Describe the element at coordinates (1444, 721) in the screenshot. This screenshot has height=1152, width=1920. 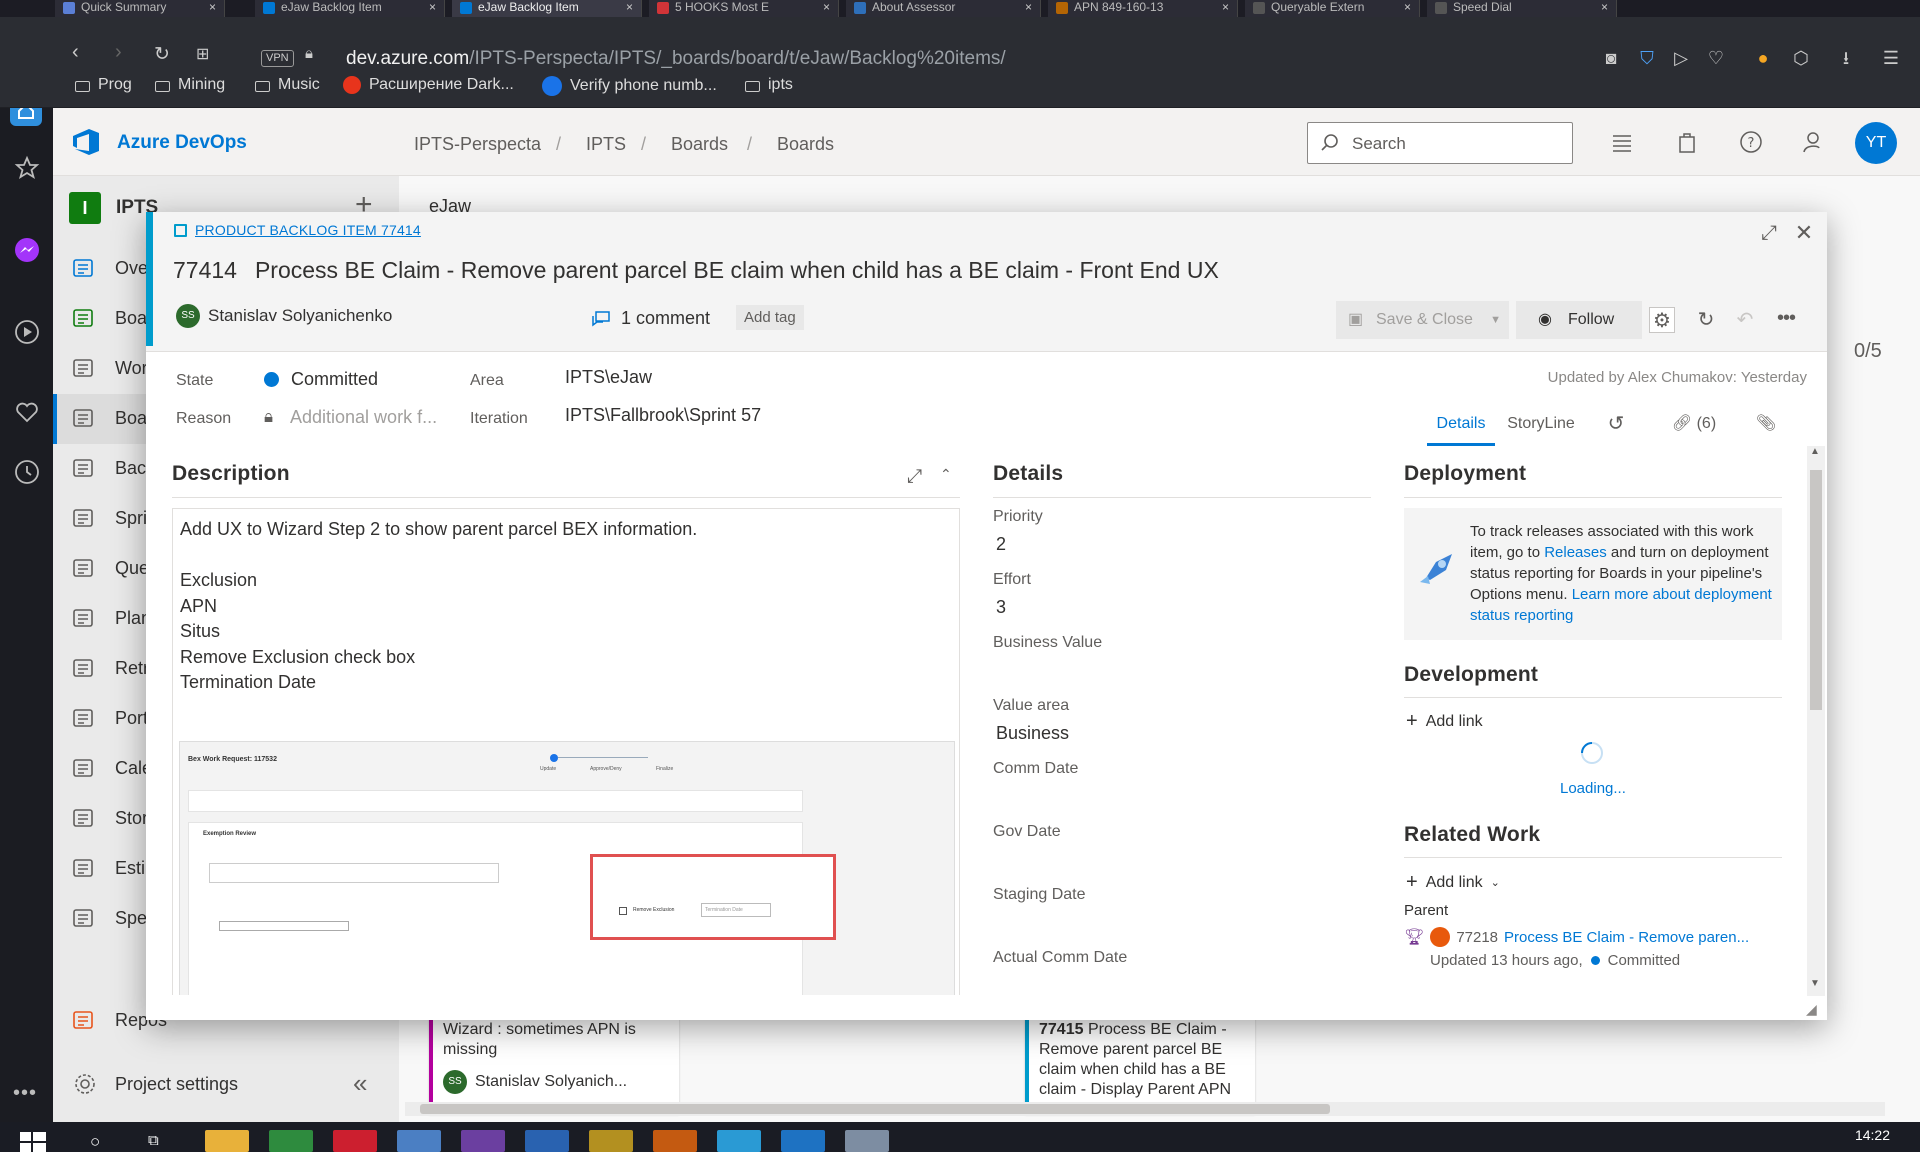
I see `development-add-link-button: + Add link` at that location.